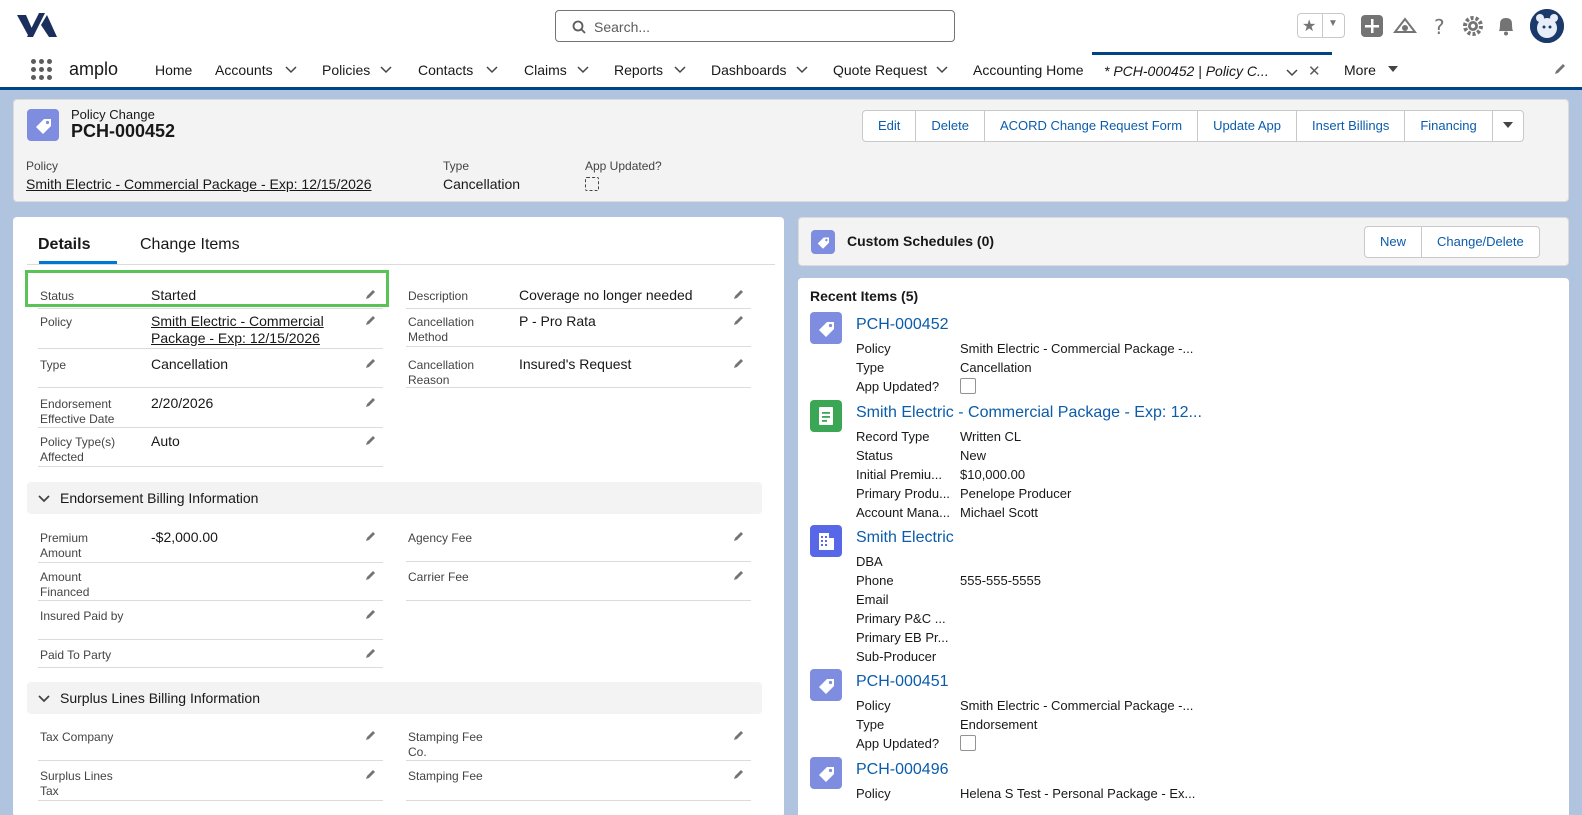  Describe the element at coordinates (880, 70) in the screenshot. I see `nav-item-quote-request: Quote Request` at that location.